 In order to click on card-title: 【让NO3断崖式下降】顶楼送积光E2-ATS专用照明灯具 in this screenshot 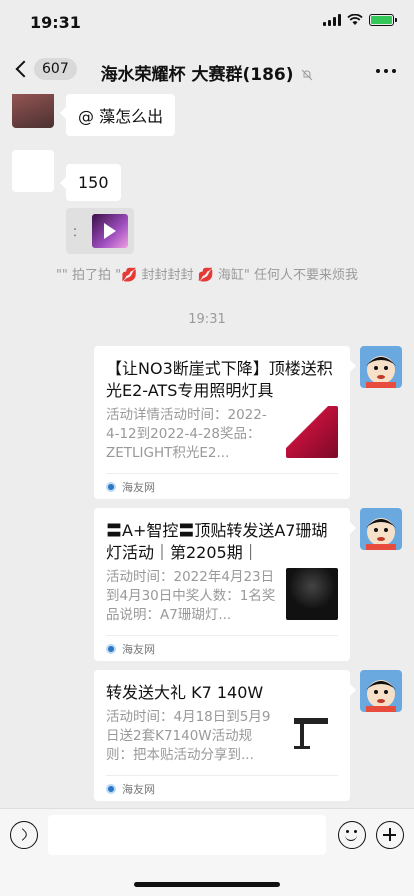, I will do `click(219, 379)`.